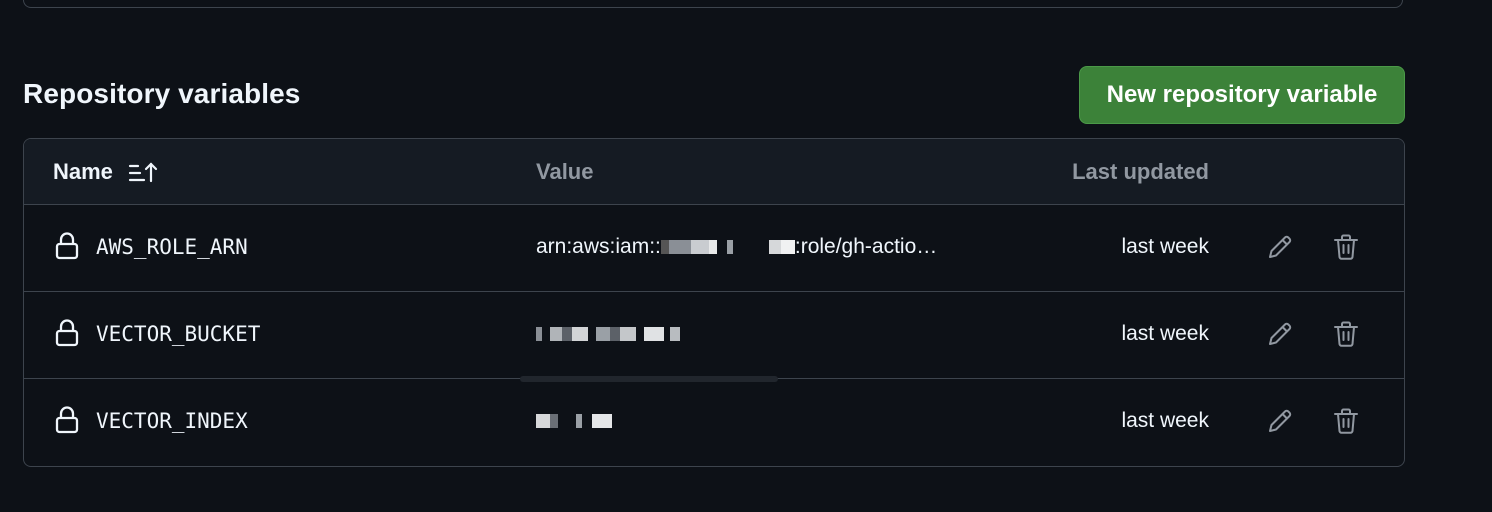  I want to click on table-header: Name Value Last updated, so click(714, 172).